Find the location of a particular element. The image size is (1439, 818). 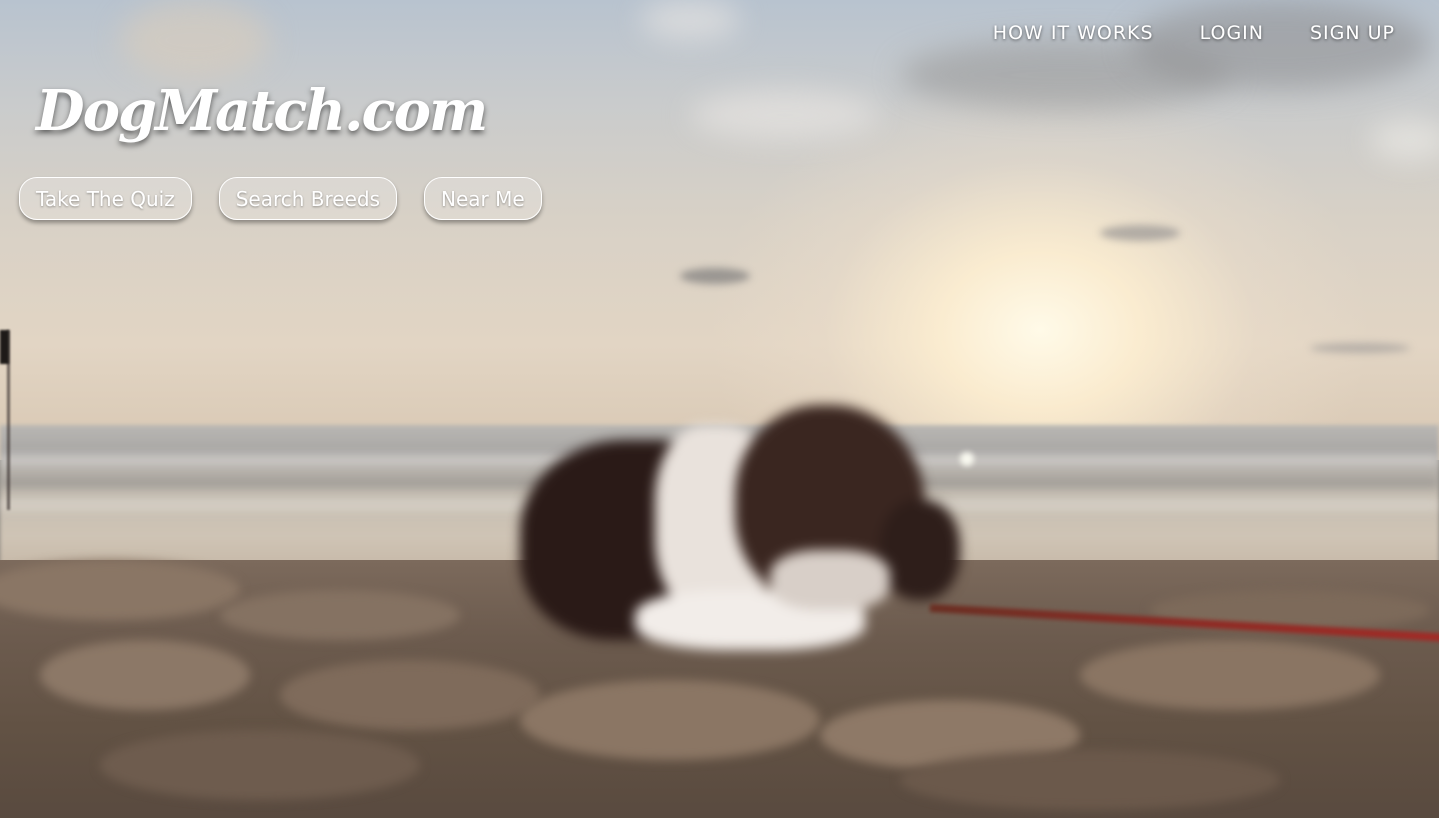

site-logo: DogMatch.com is located at coordinates (262, 111).